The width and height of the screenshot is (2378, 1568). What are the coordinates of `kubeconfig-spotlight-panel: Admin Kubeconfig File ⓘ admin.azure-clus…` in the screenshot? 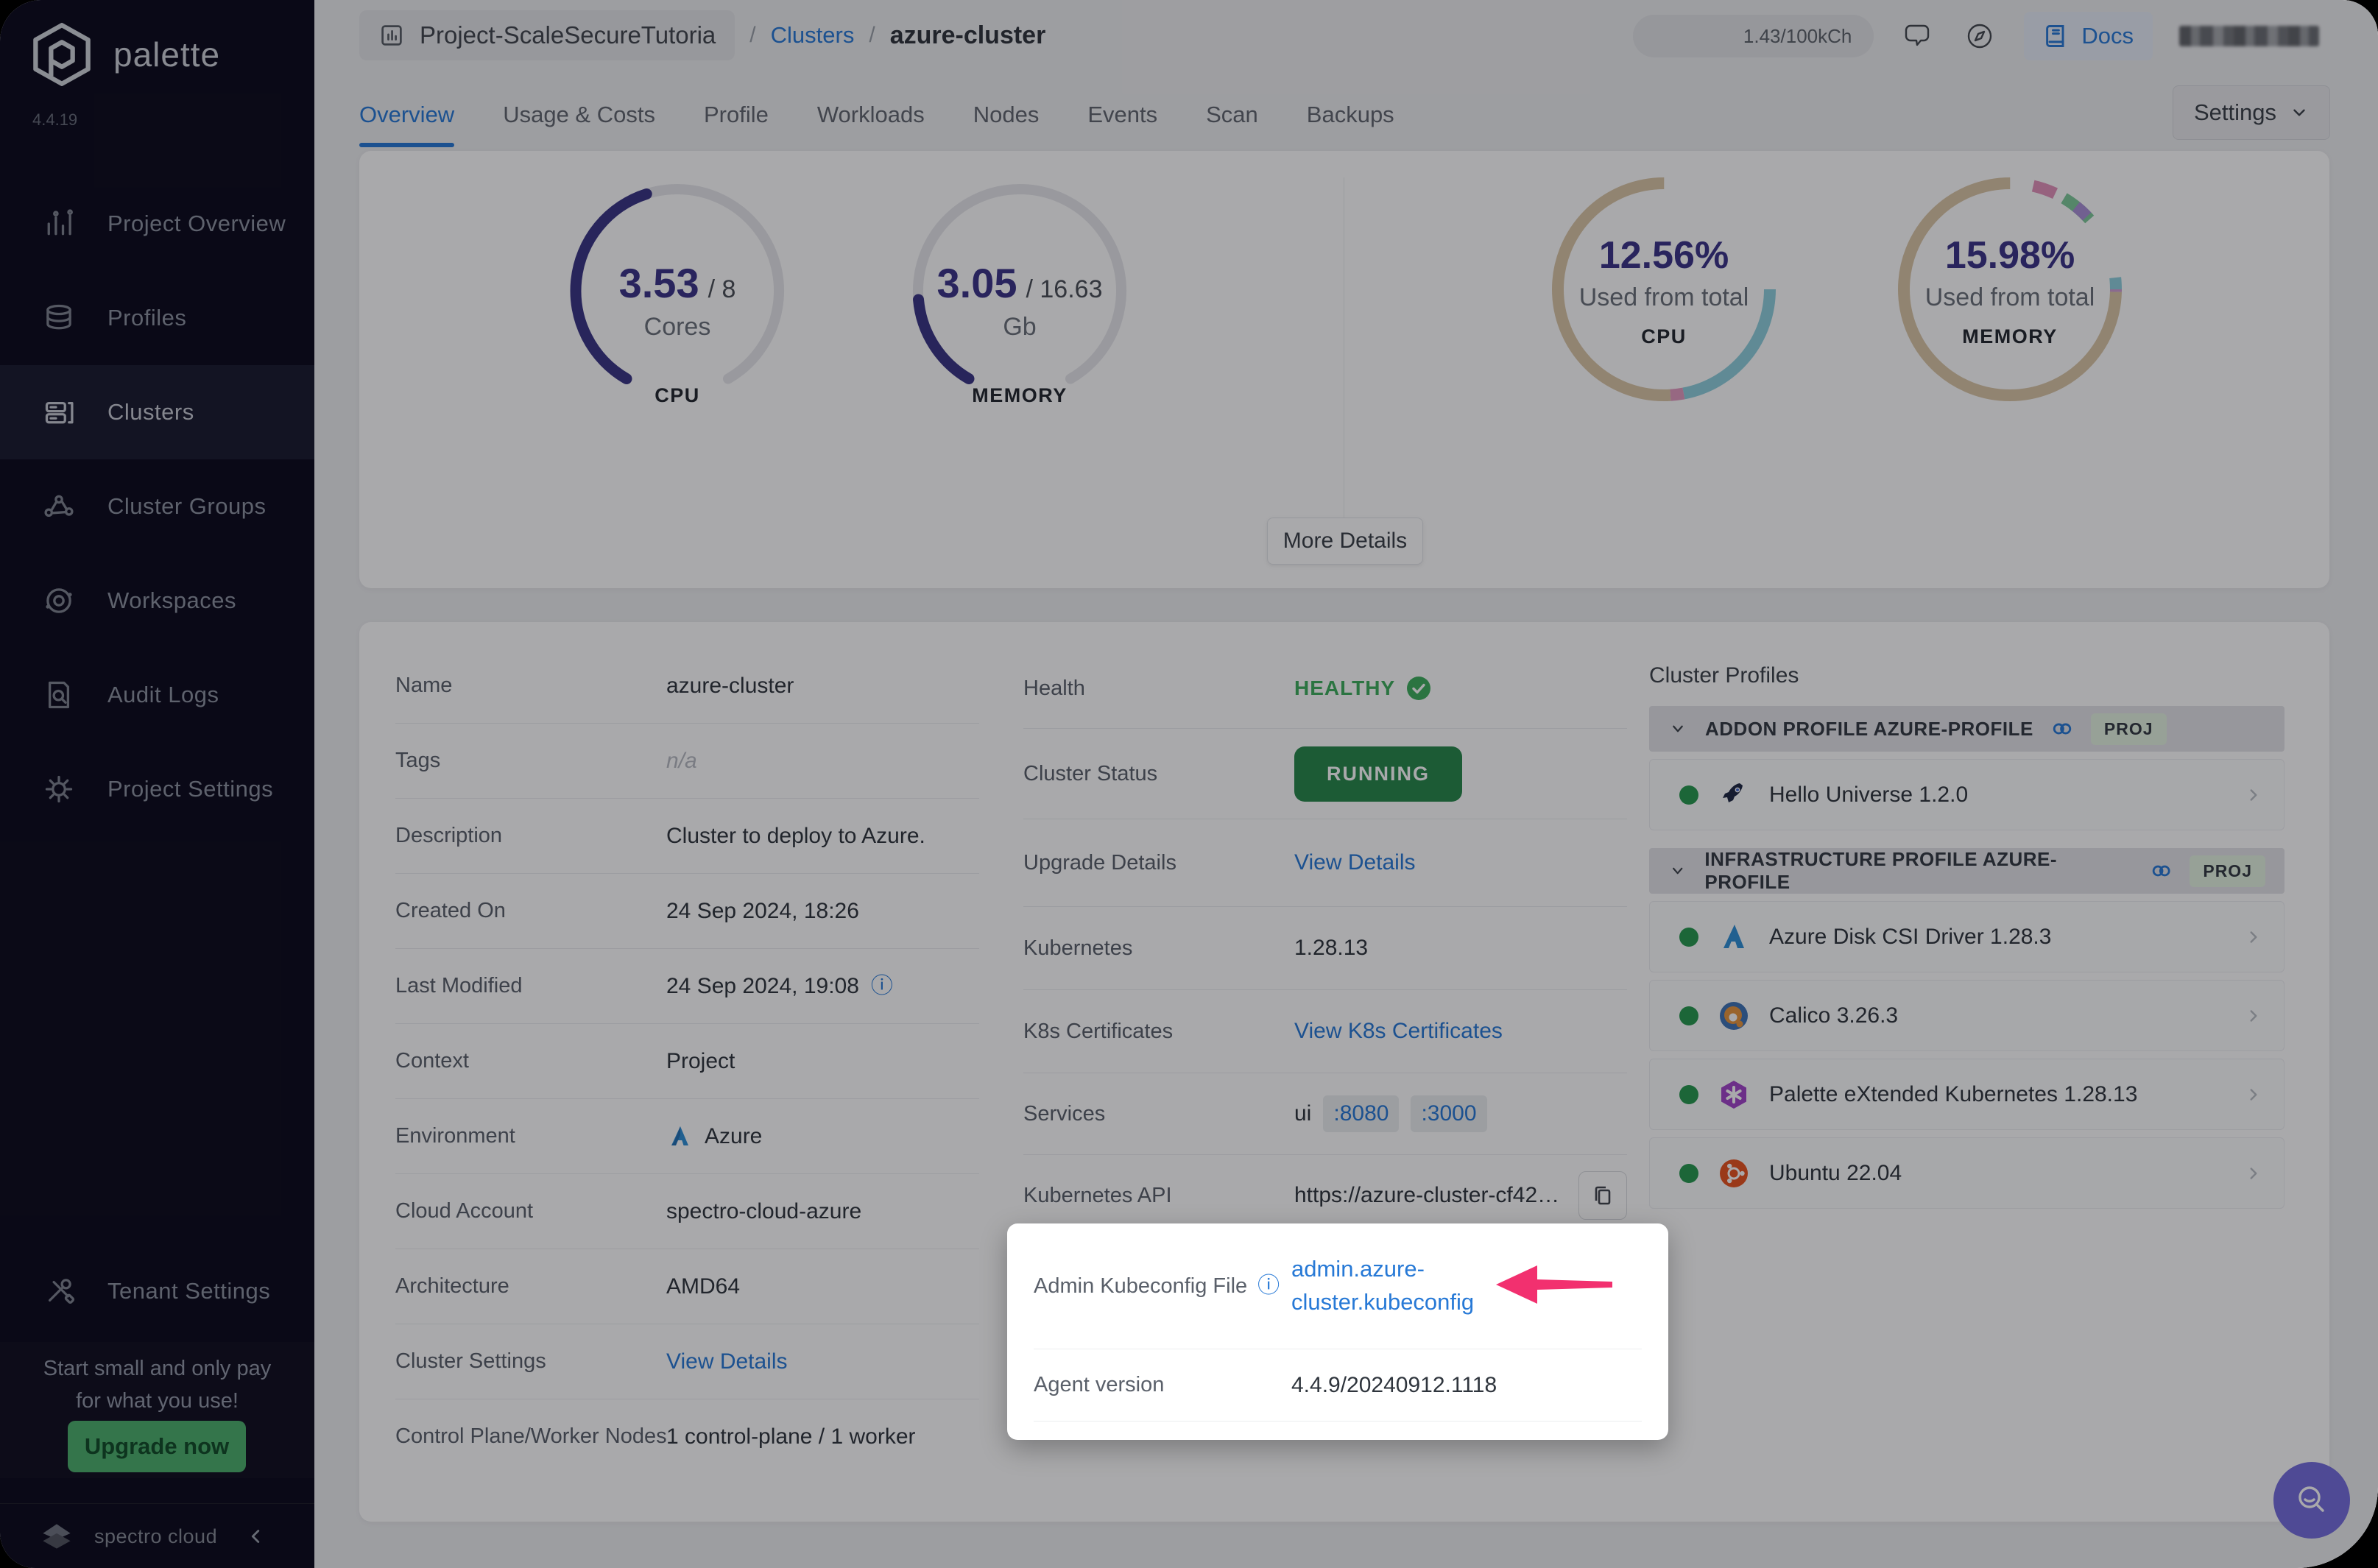 It's located at (1337, 1331).